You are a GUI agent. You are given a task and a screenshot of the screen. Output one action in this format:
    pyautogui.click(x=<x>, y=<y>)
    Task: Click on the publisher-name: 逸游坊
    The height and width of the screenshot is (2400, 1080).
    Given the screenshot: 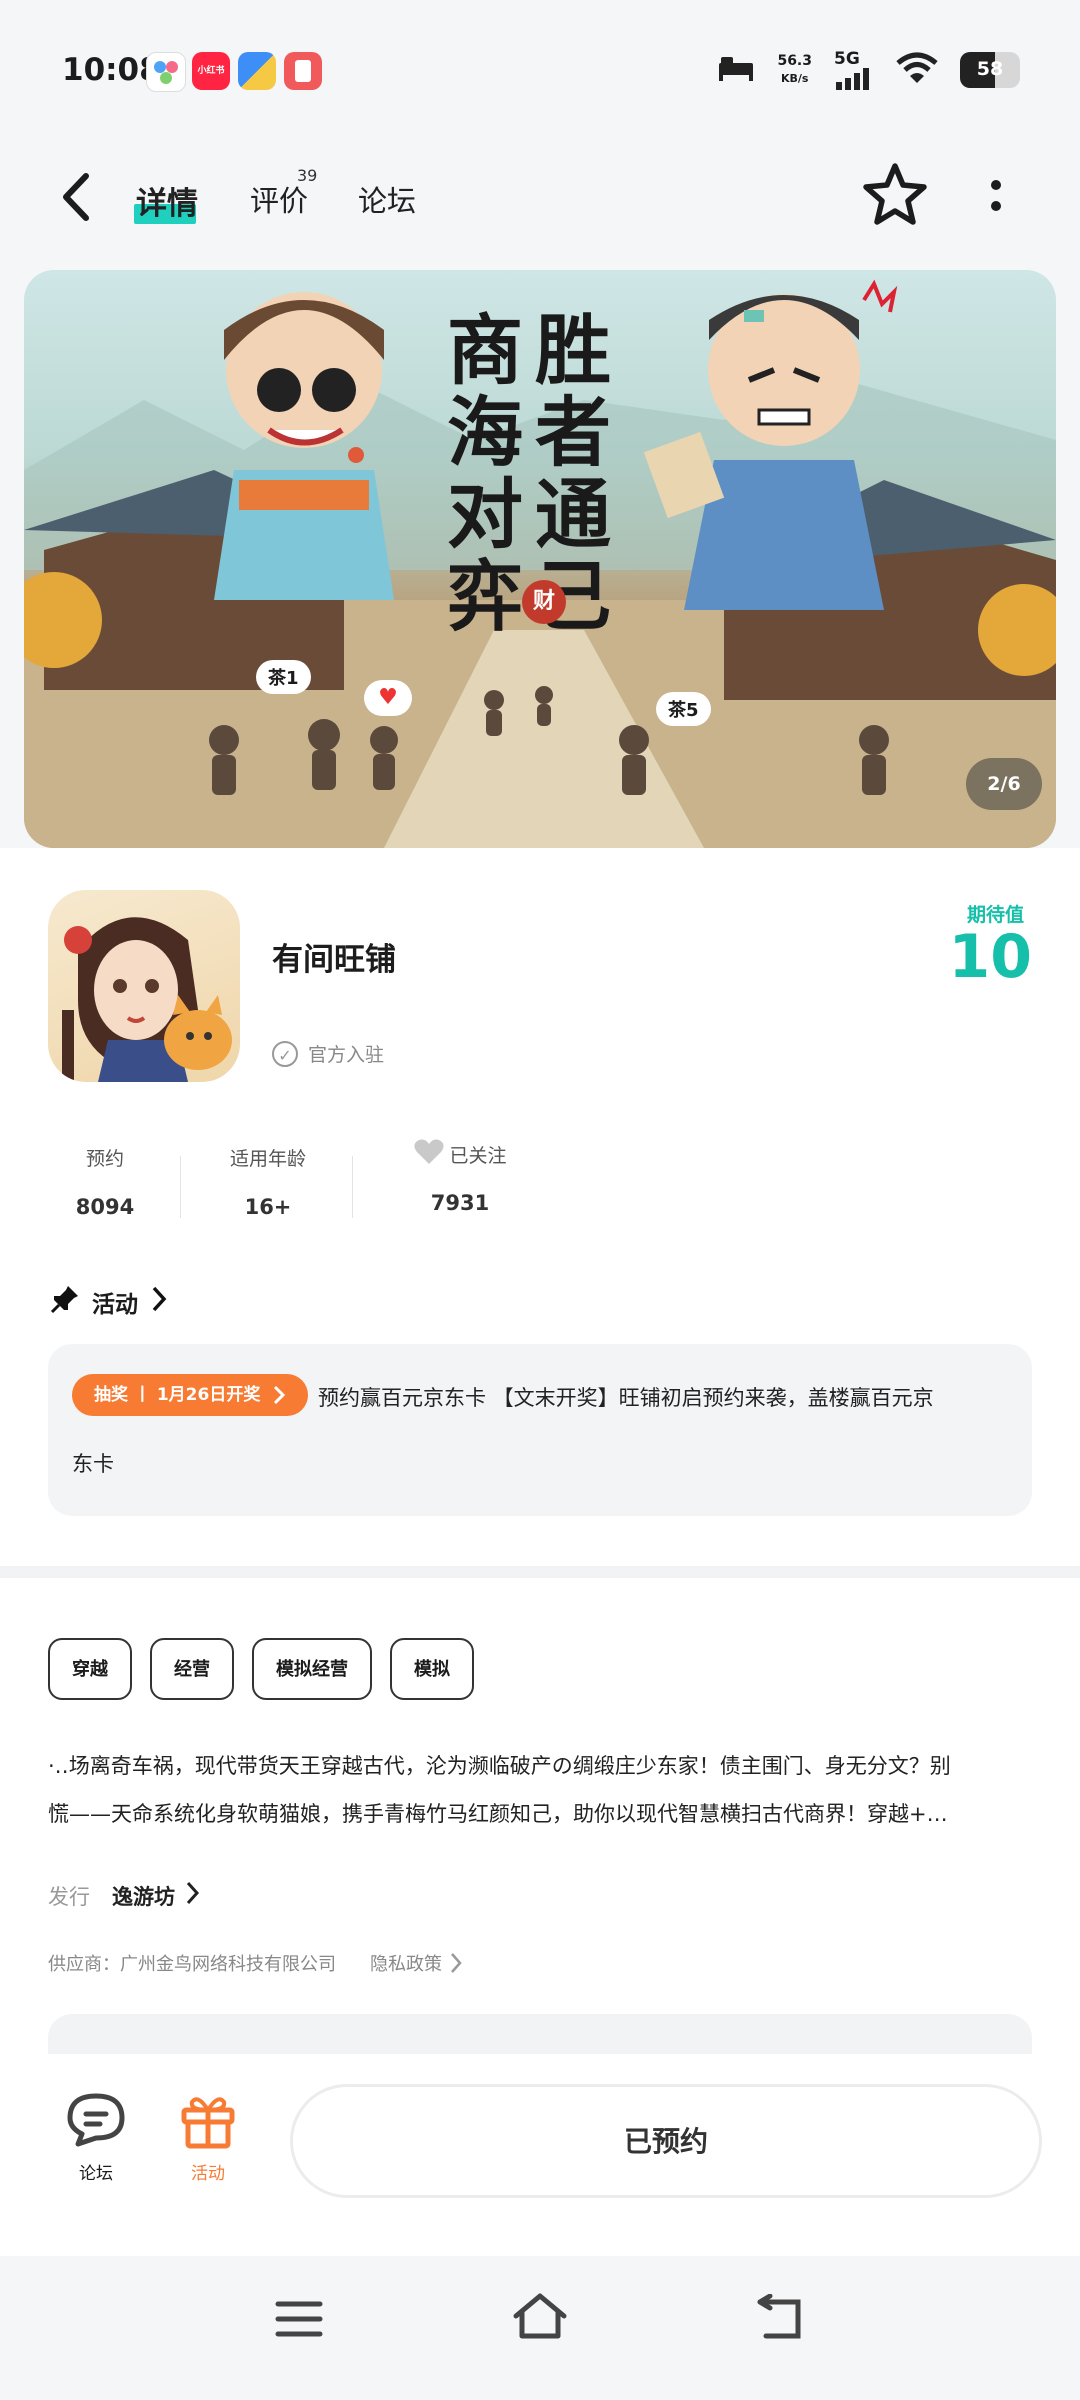 What is the action you would take?
    pyautogui.click(x=143, y=1896)
    